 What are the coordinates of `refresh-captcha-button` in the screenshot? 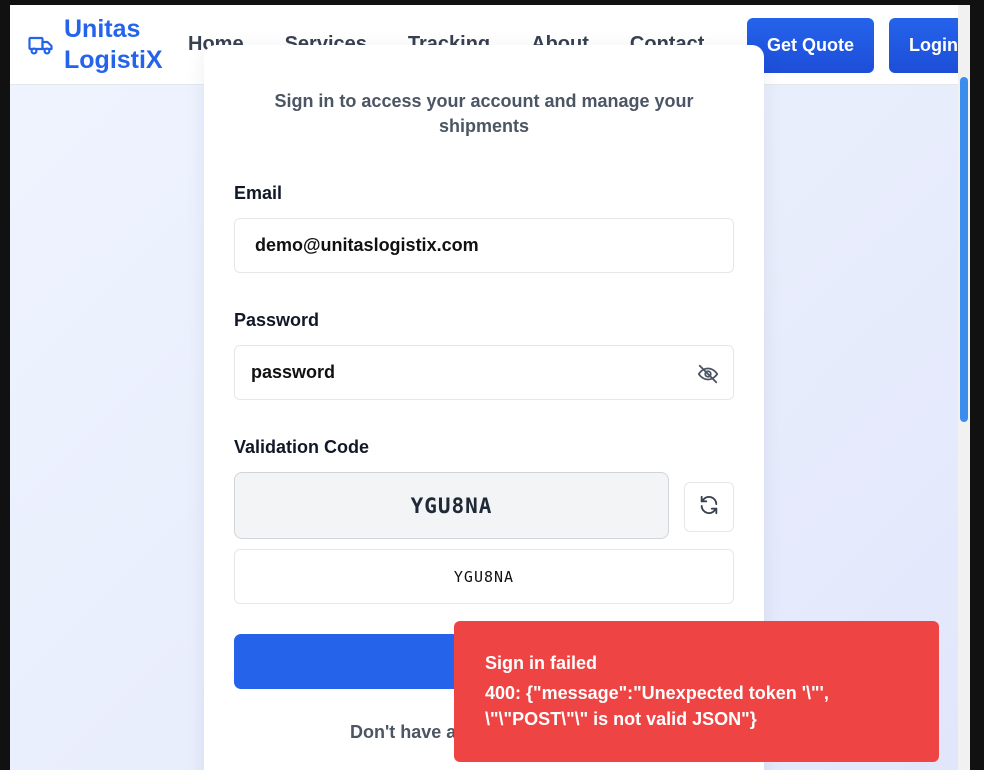 It's located at (709, 507).